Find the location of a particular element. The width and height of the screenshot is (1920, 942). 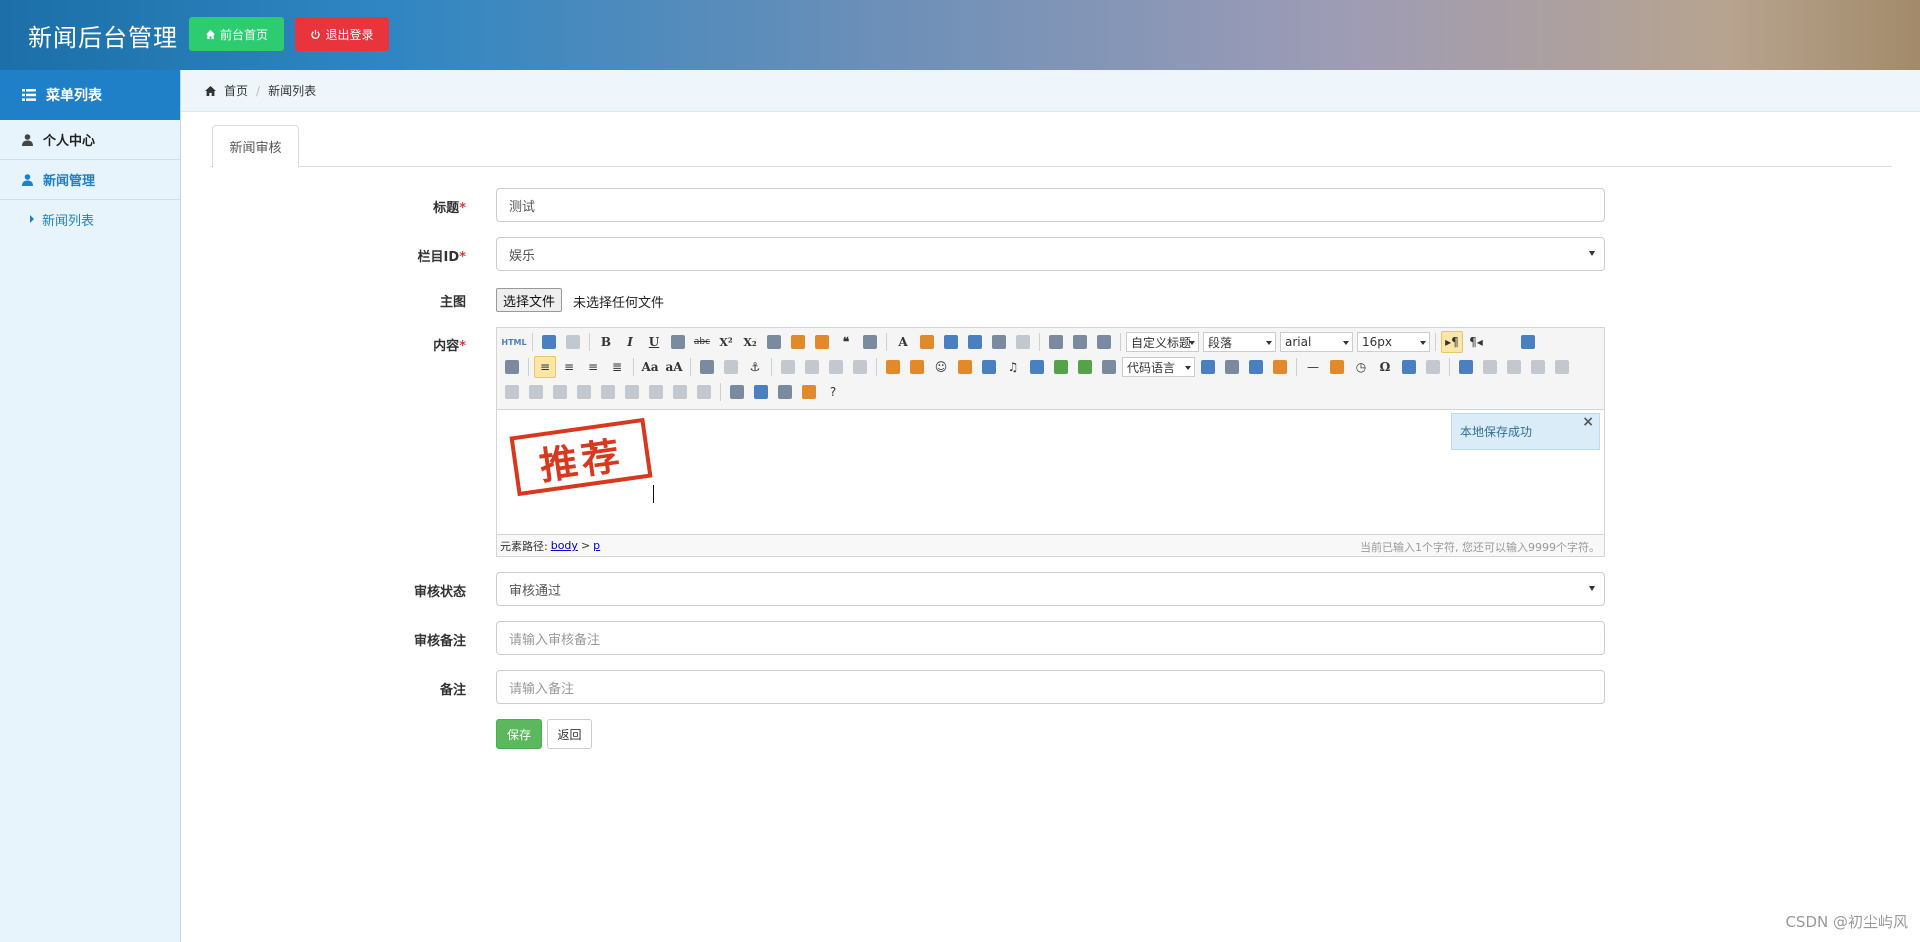

image-right-button is located at coordinates (836, 367).